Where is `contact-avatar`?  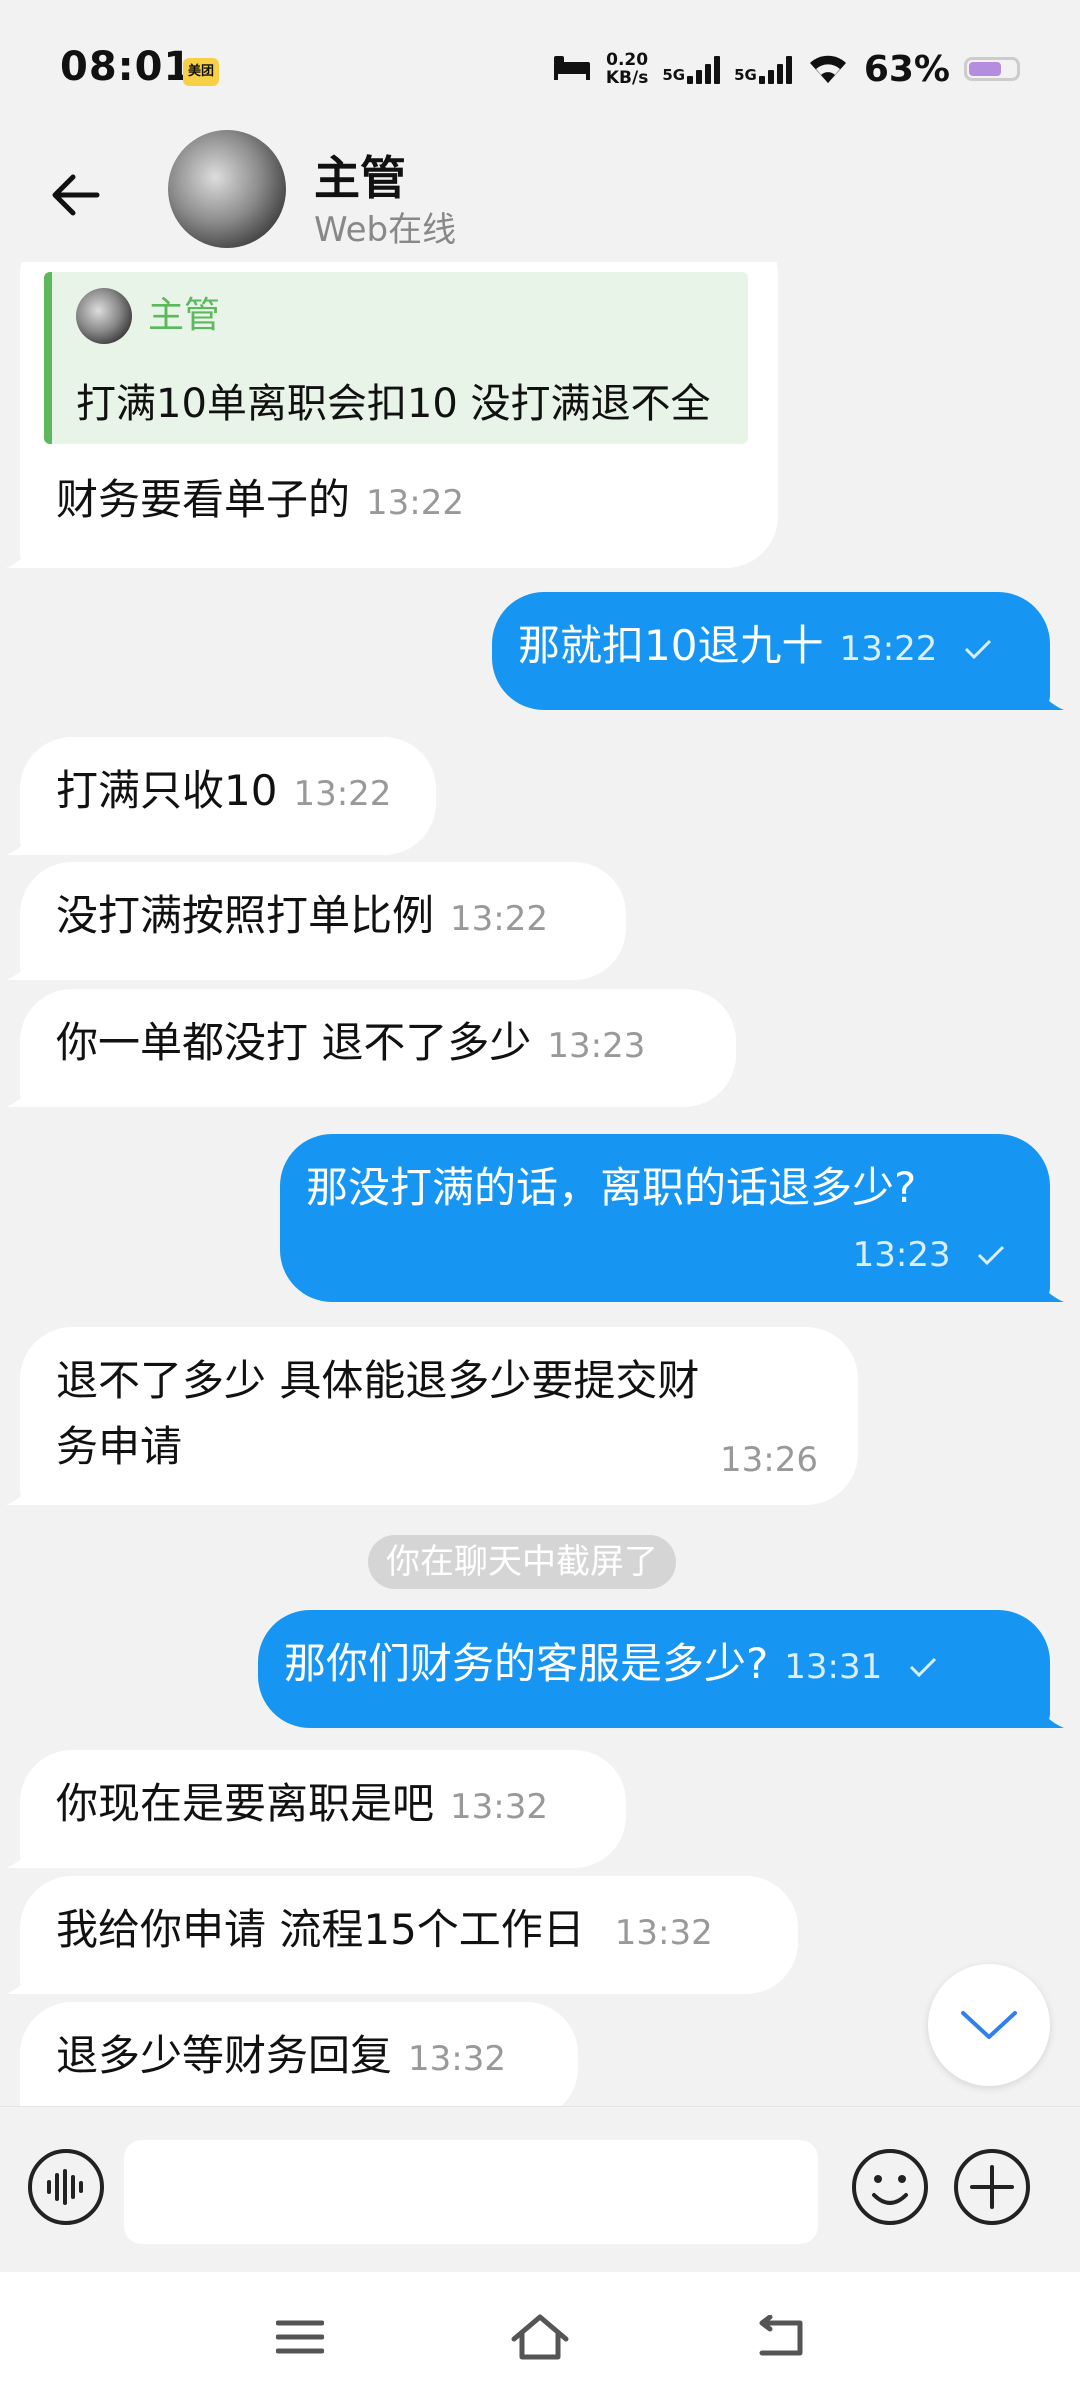
contact-avatar is located at coordinates (227, 189).